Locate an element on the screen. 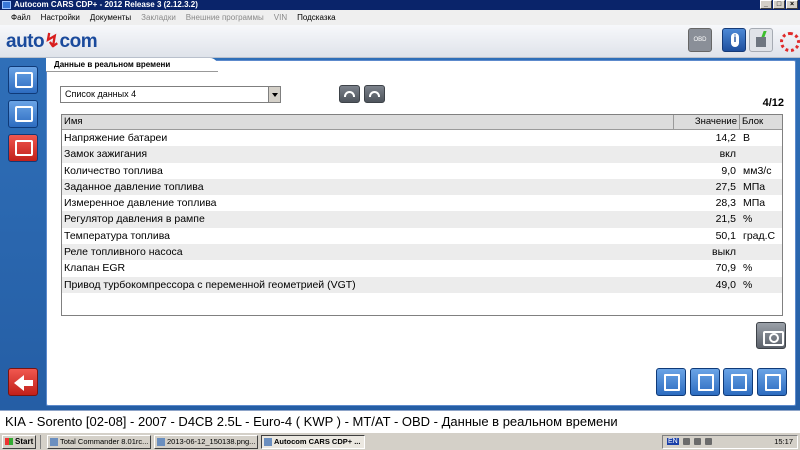  list-icon is located at coordinates (705, 382).